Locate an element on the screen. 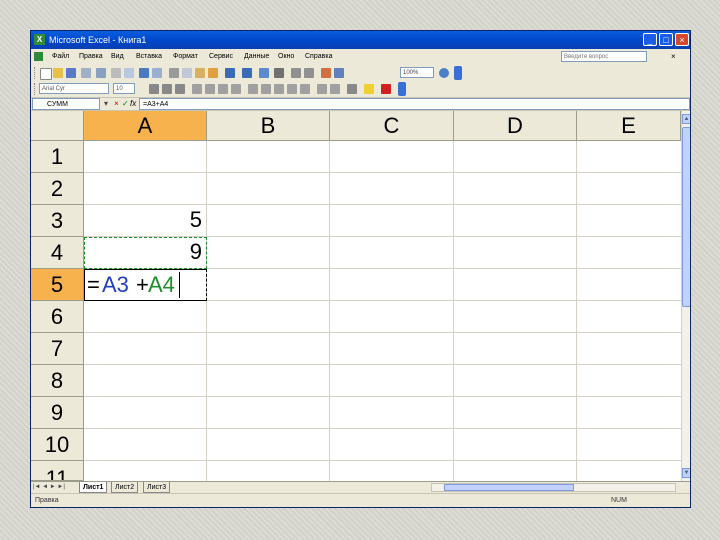 Image resolution: width=720 pixels, height=540 pixels. name-box: СУММ is located at coordinates (66, 104).